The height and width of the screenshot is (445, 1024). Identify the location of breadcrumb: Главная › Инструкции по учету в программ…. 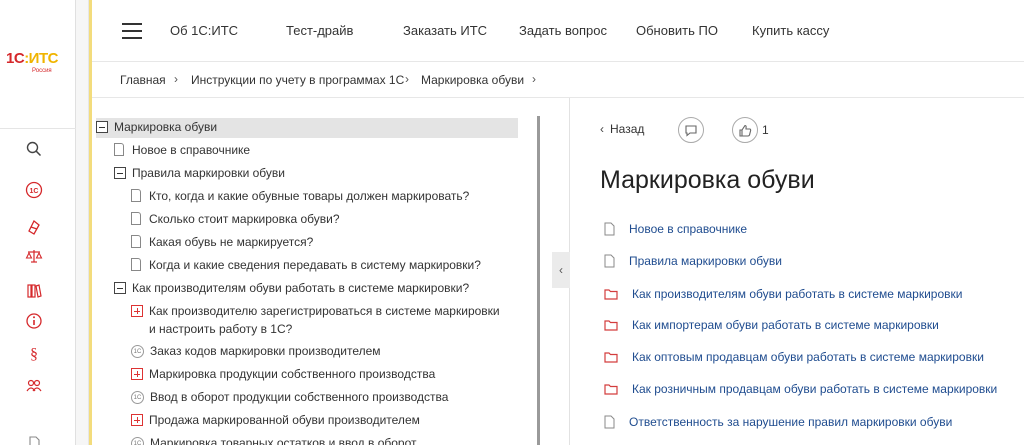
(558, 80).